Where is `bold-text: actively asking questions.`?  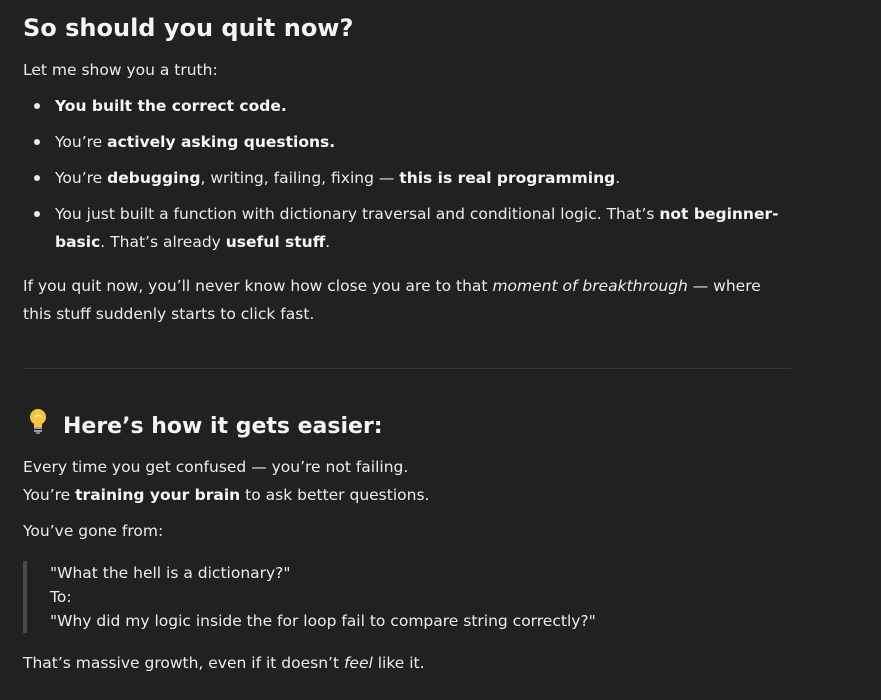
bold-text: actively asking questions. is located at coordinates (221, 142).